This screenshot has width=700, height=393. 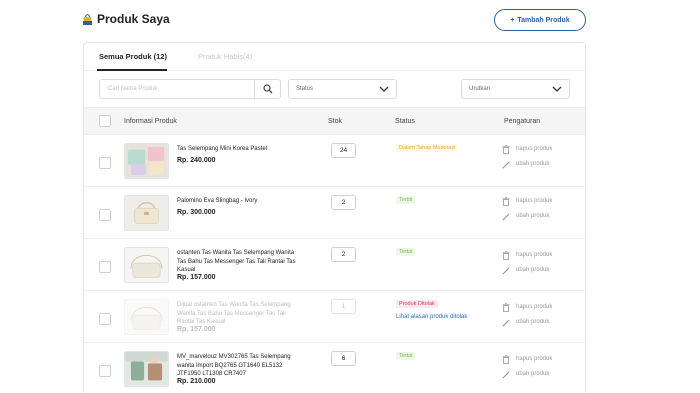 What do you see at coordinates (405, 121) in the screenshot?
I see `column-header-status: Status` at bounding box center [405, 121].